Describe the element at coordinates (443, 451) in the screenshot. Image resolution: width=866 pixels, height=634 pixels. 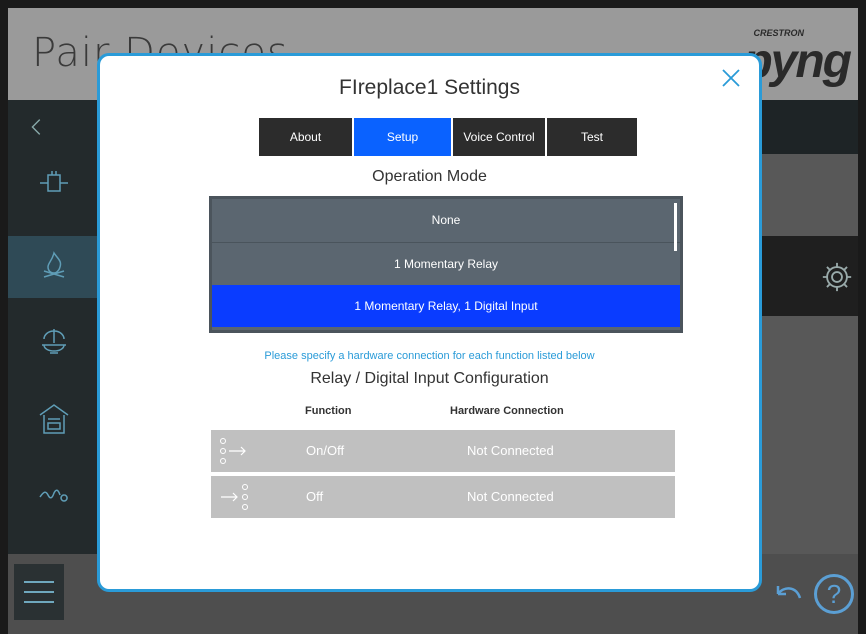
I see `config-row: On/Off Not Connected` at that location.